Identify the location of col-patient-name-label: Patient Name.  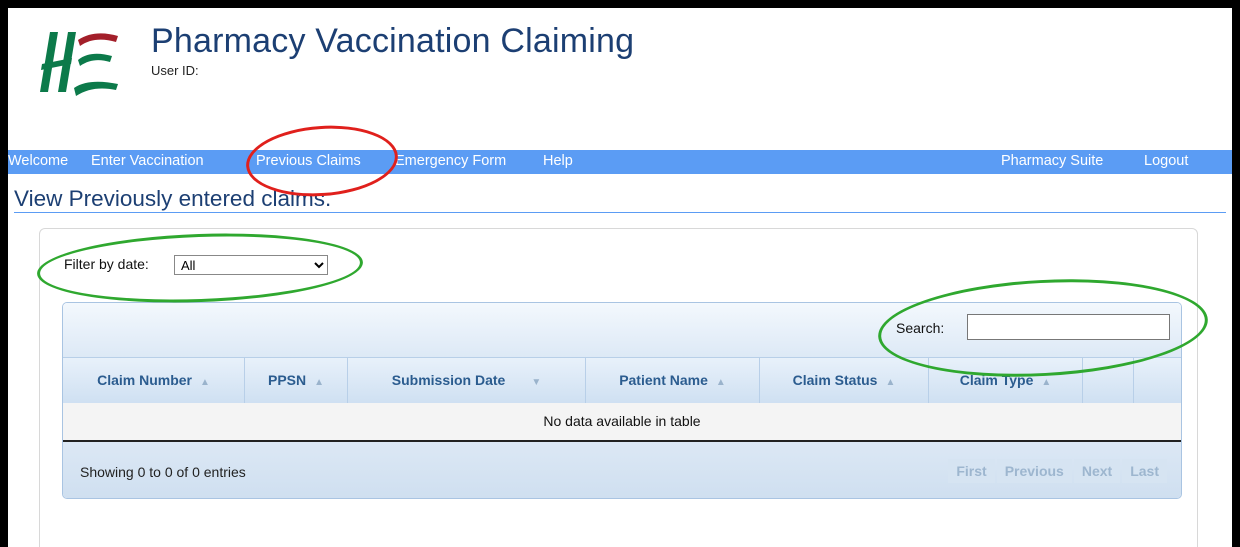
(663, 380).